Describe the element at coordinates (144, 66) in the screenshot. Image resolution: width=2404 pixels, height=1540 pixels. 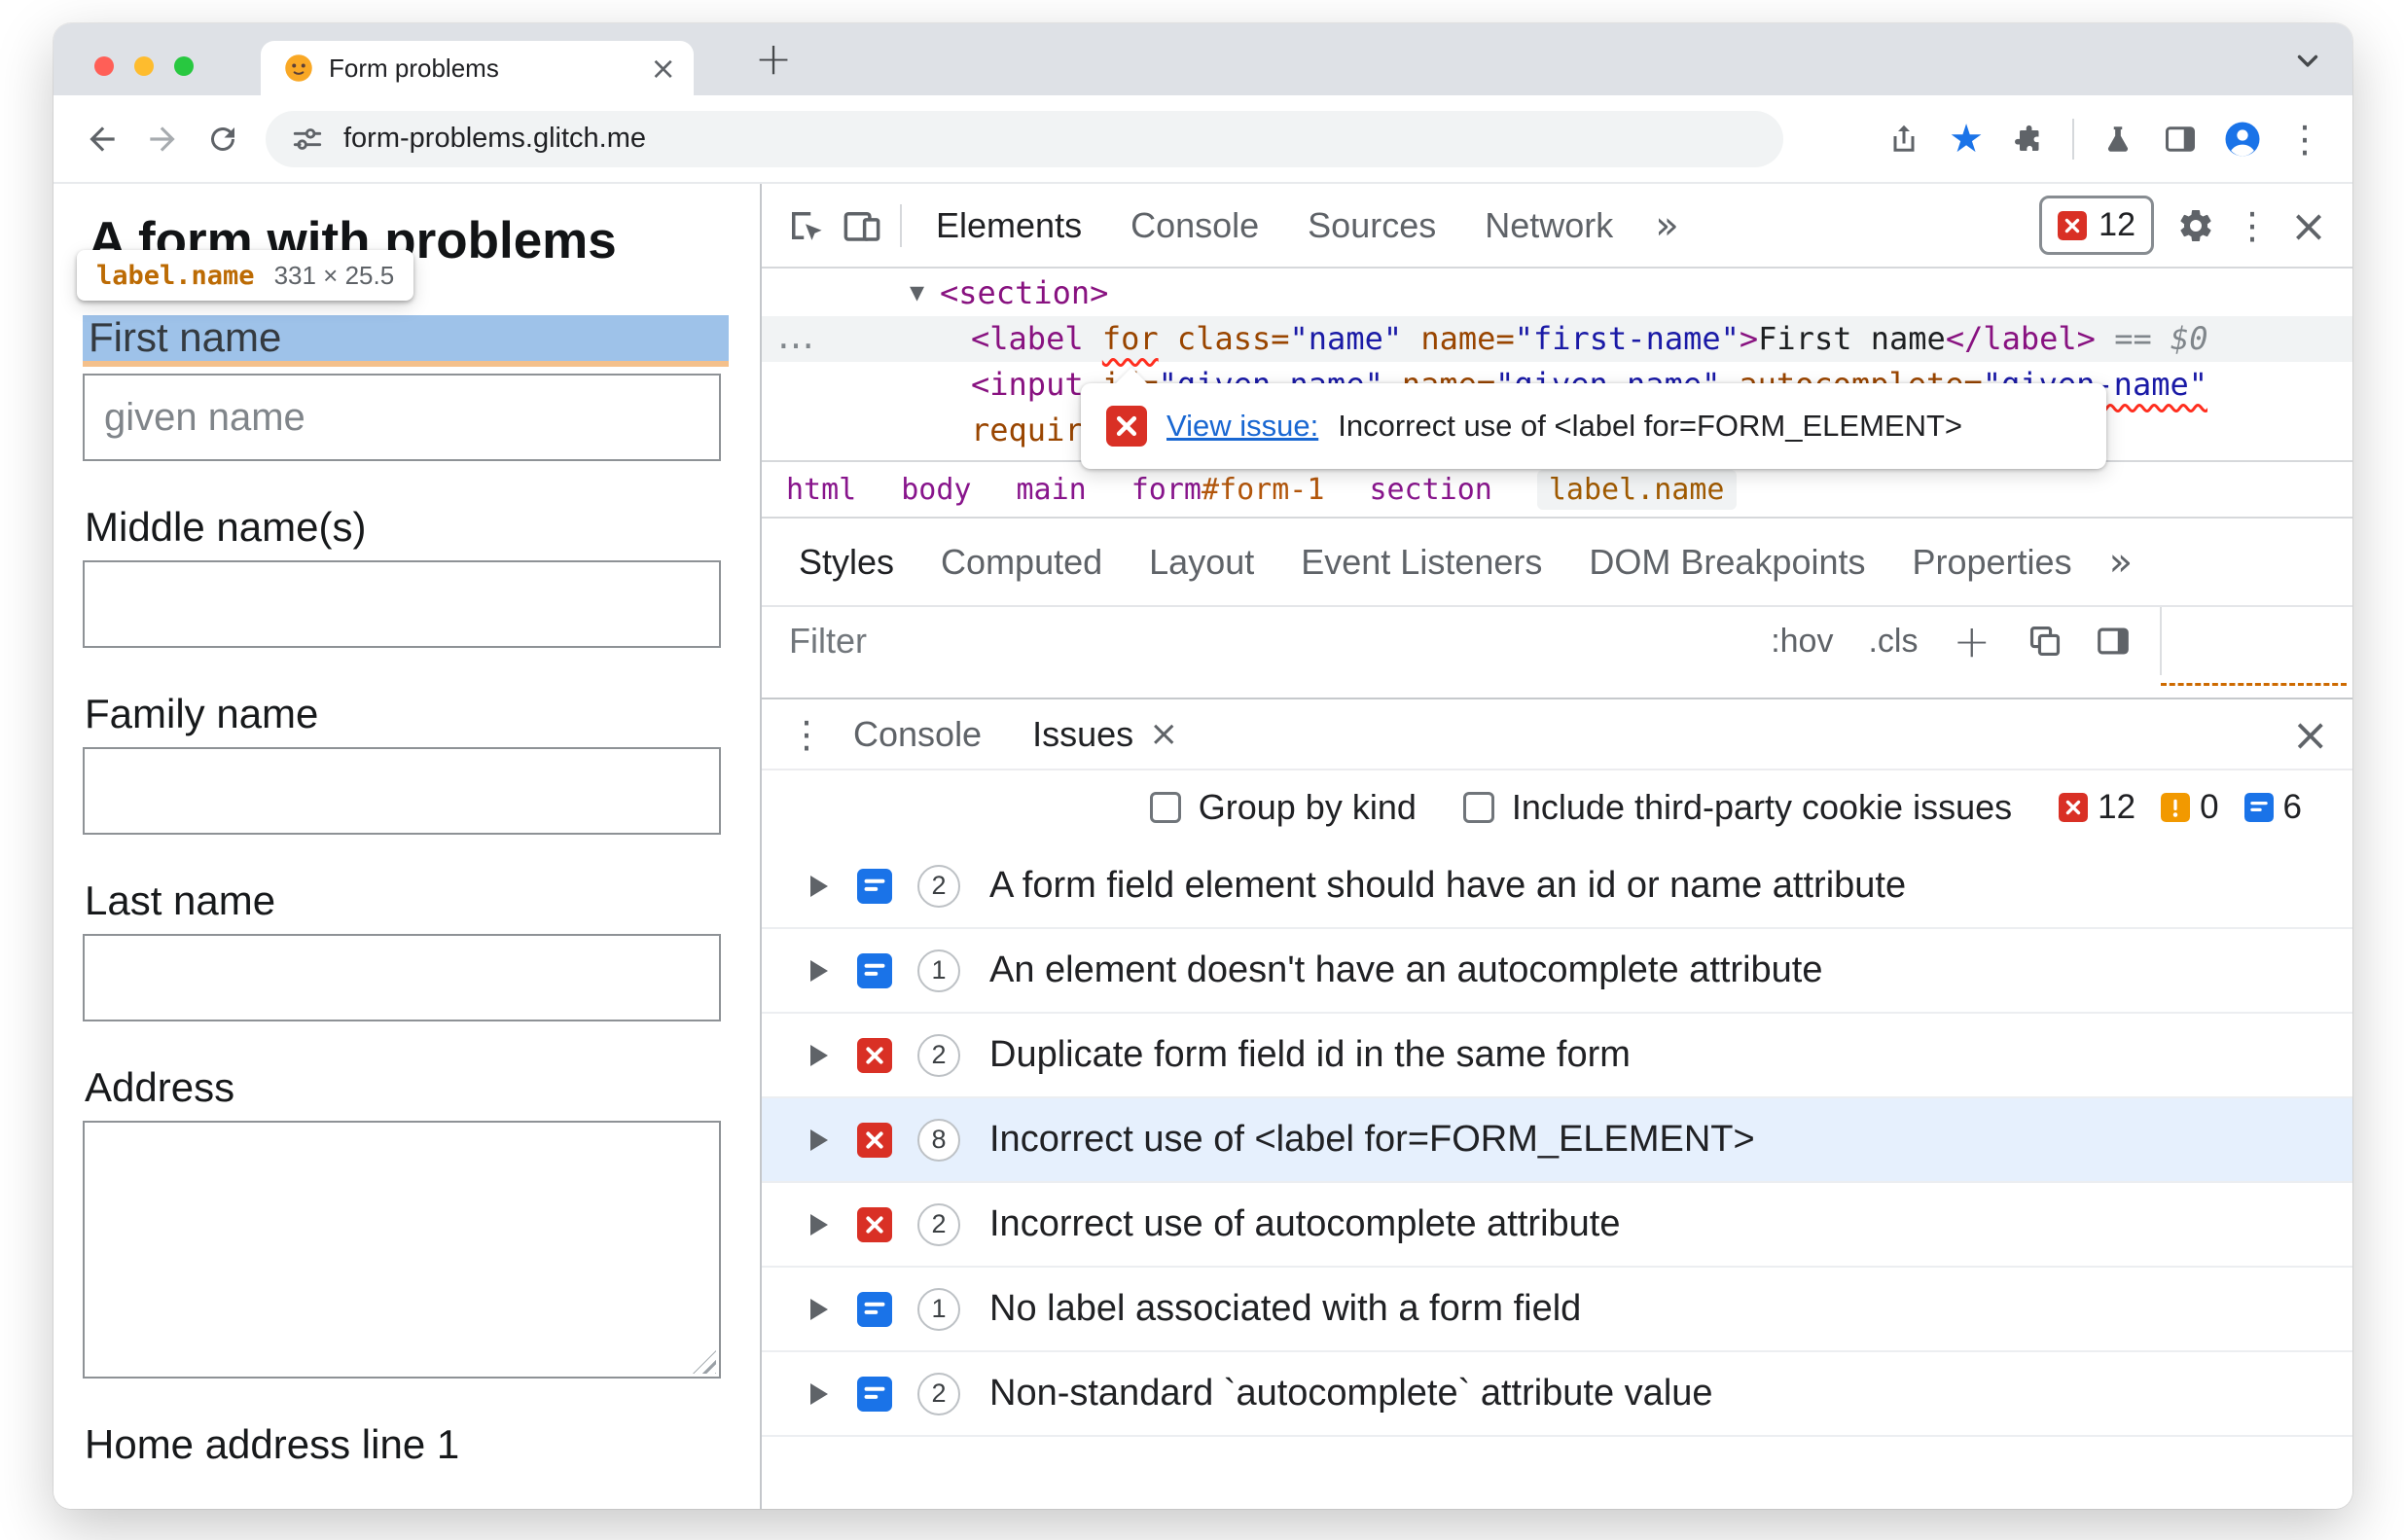
I see `minimize-window-button` at that location.